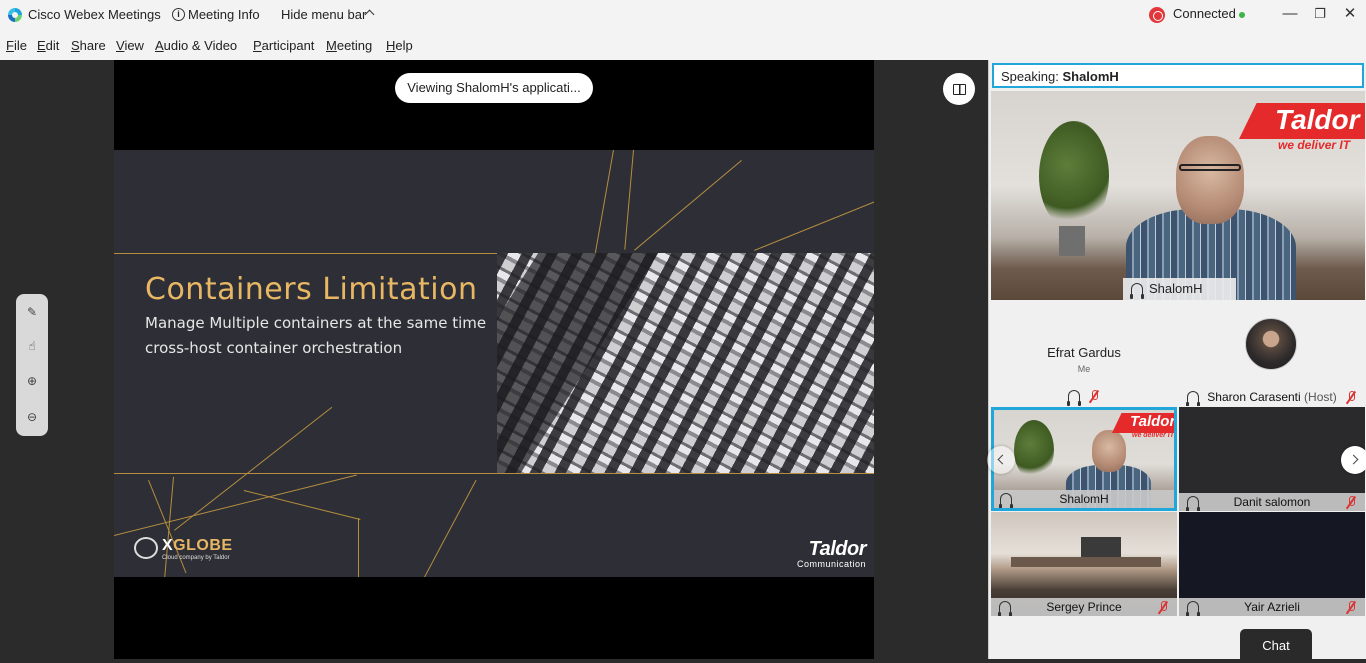 The height and width of the screenshot is (663, 1366). I want to click on plant-pot, so click(1072, 241).